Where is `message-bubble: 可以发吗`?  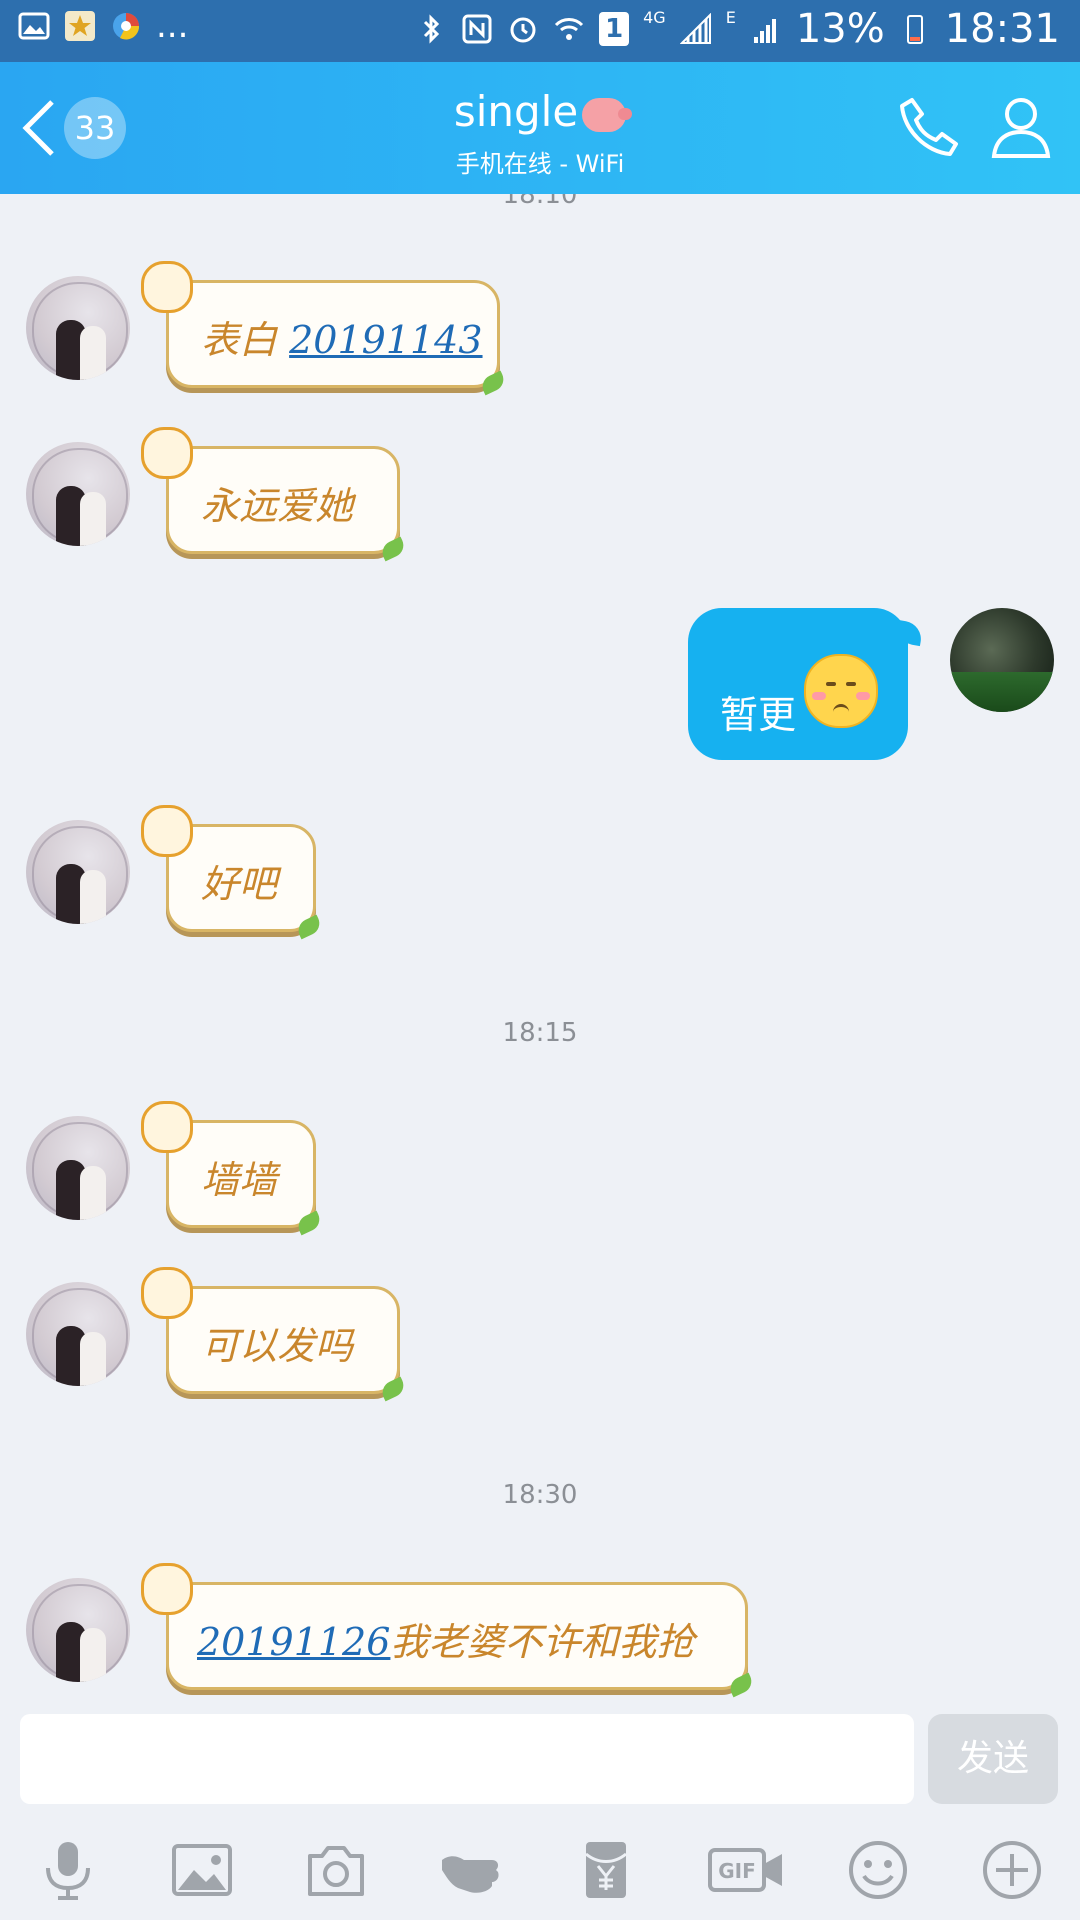 message-bubble: 可以发吗 is located at coordinates (274, 1334).